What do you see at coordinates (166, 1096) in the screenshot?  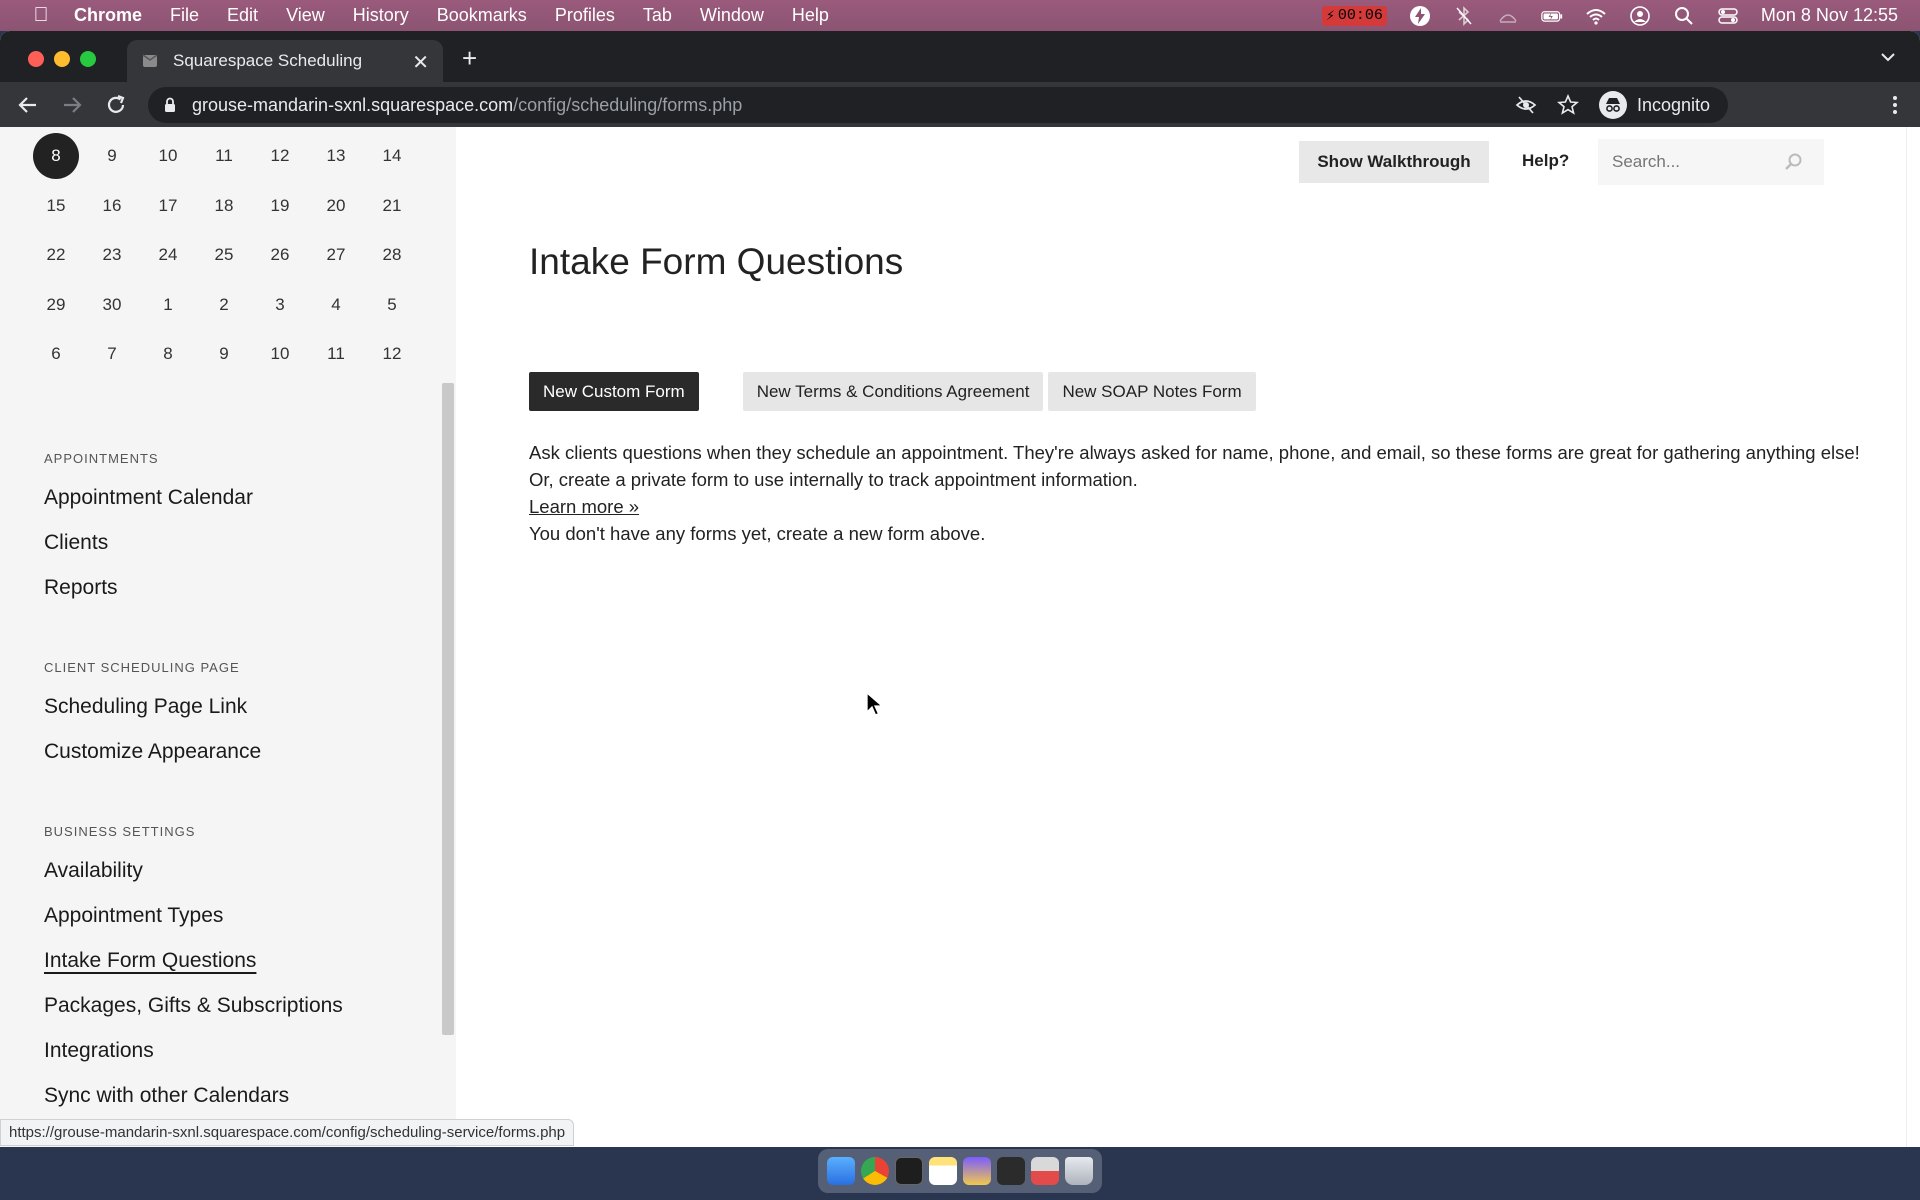 I see `sidebar-item-sync-calendars: Sync with other Calendars` at bounding box center [166, 1096].